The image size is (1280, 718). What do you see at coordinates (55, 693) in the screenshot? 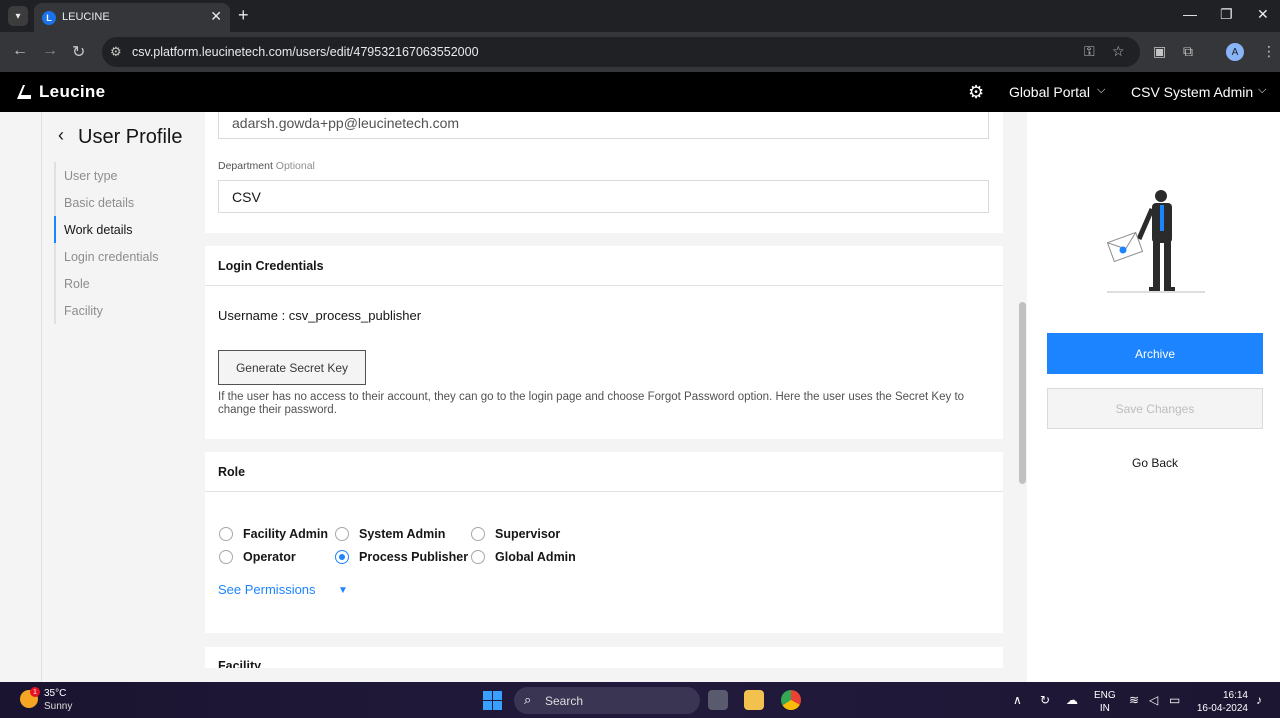
I see `weather-temperature: 35°C` at bounding box center [55, 693].